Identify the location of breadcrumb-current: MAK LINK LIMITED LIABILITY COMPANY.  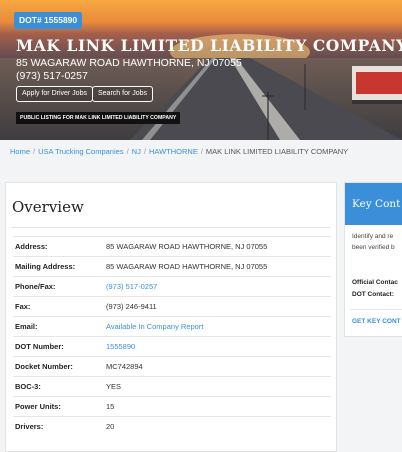
(277, 151).